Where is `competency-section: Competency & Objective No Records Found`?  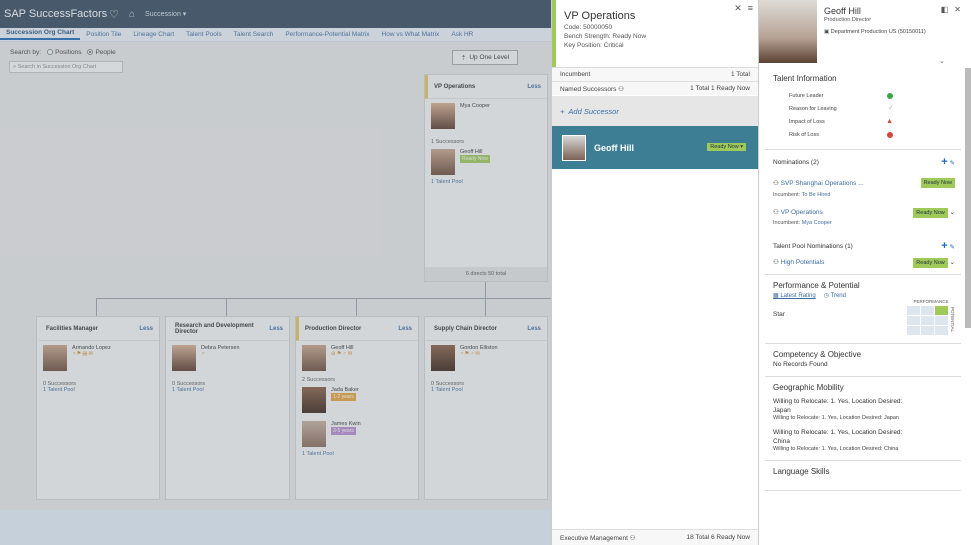
competency-section: Competency & Objective No Records Found is located at coordinates (863, 360).